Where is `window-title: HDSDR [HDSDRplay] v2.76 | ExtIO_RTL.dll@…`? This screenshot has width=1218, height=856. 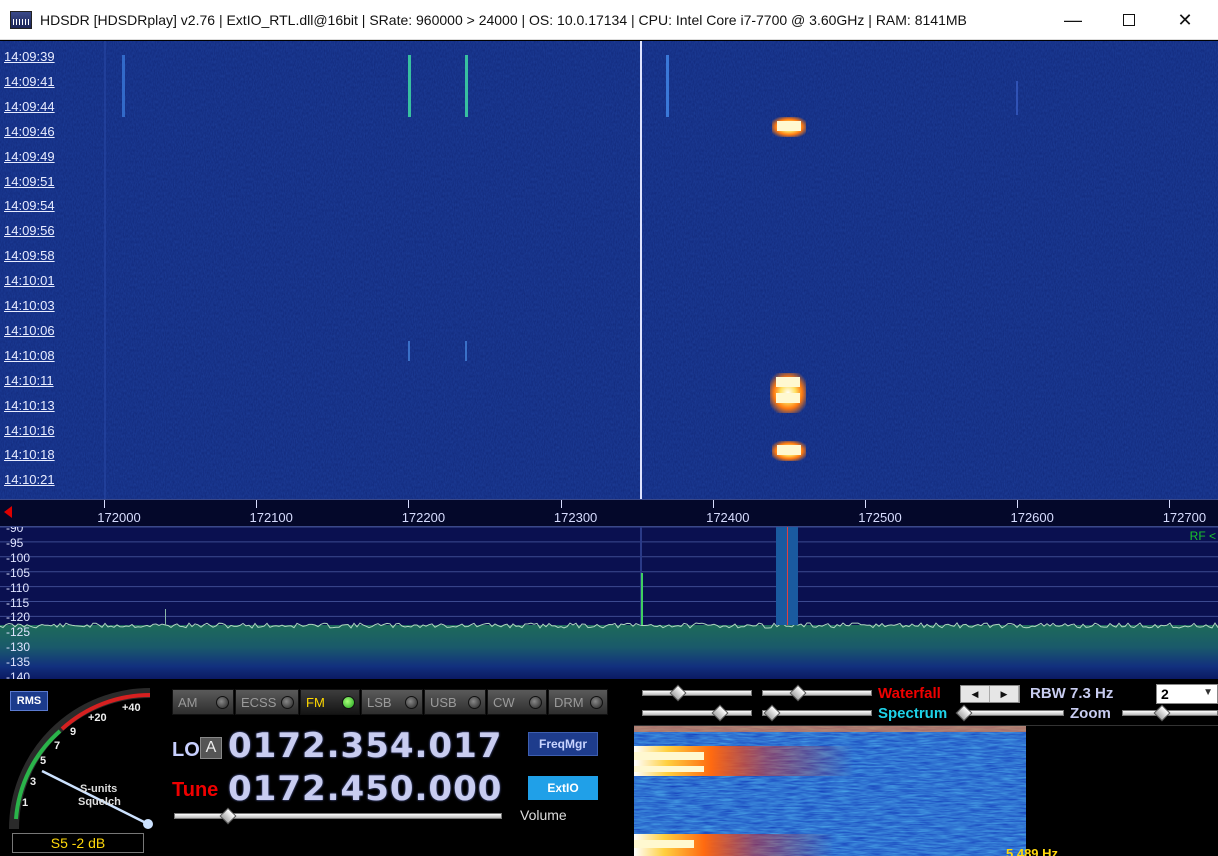 window-title: HDSDR [HDSDRplay] v2.76 | ExtIO_RTL.dll@… is located at coordinates (503, 19).